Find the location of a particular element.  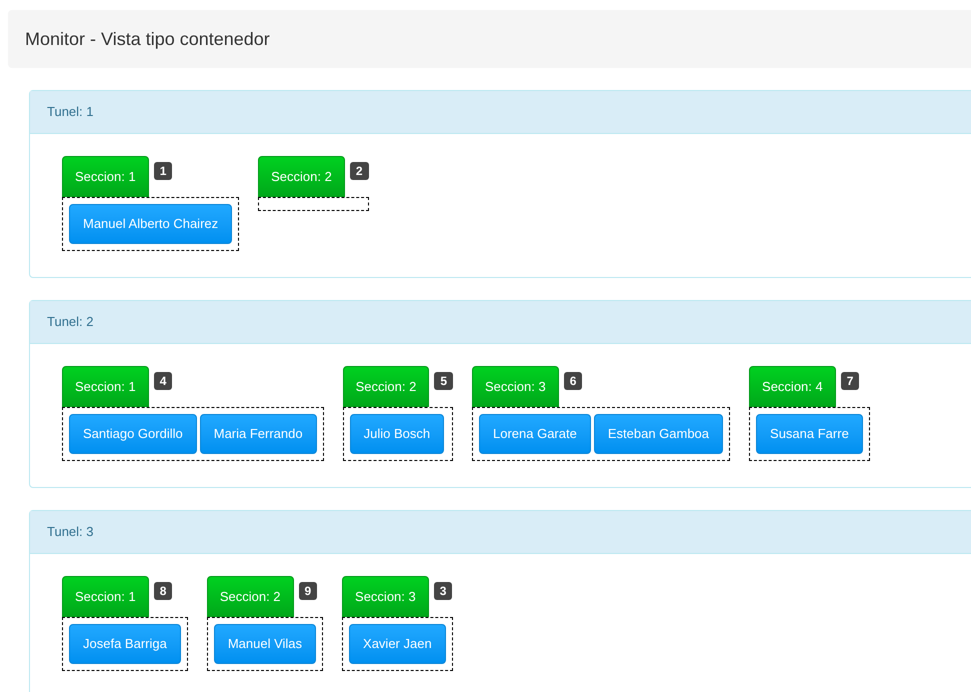

count-badge: 9 is located at coordinates (308, 591).